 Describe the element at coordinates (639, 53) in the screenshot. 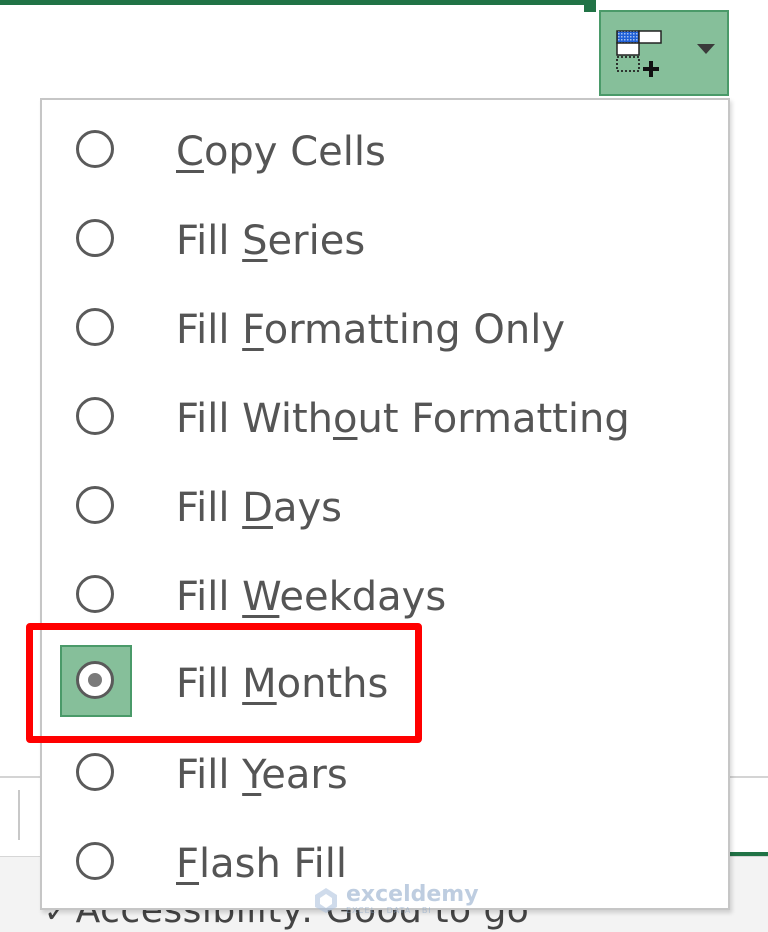

I see `auto-fill-options-icon` at that location.